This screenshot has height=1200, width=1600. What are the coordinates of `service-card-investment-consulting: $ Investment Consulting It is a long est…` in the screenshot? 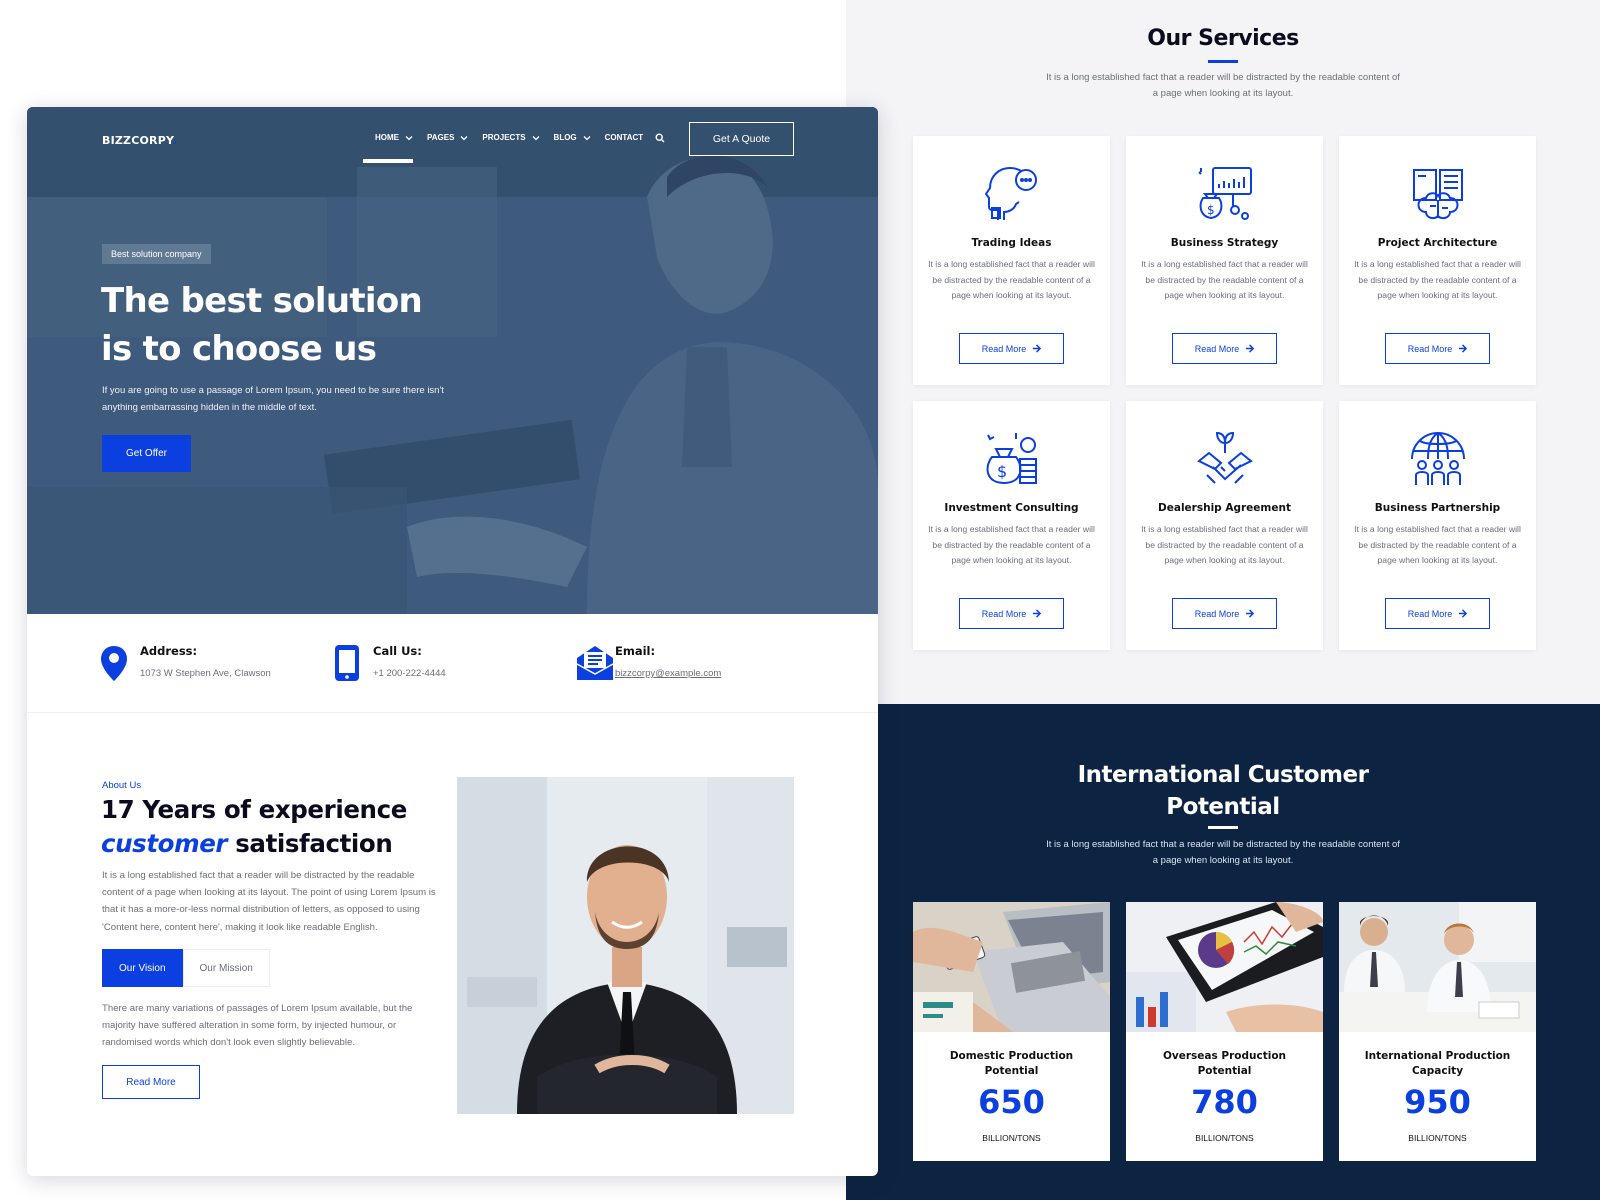 It's located at (1011, 525).